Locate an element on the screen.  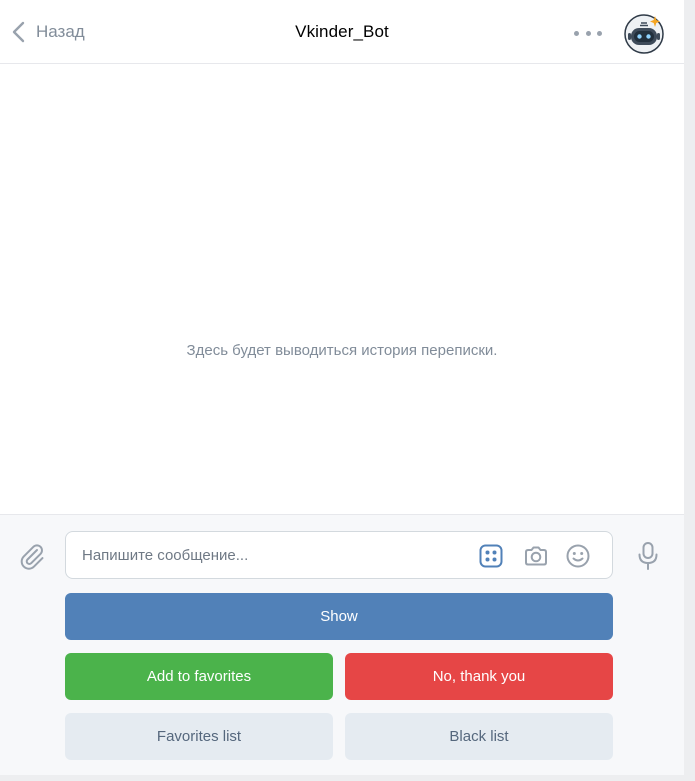
camera-icon is located at coordinates (536, 556).